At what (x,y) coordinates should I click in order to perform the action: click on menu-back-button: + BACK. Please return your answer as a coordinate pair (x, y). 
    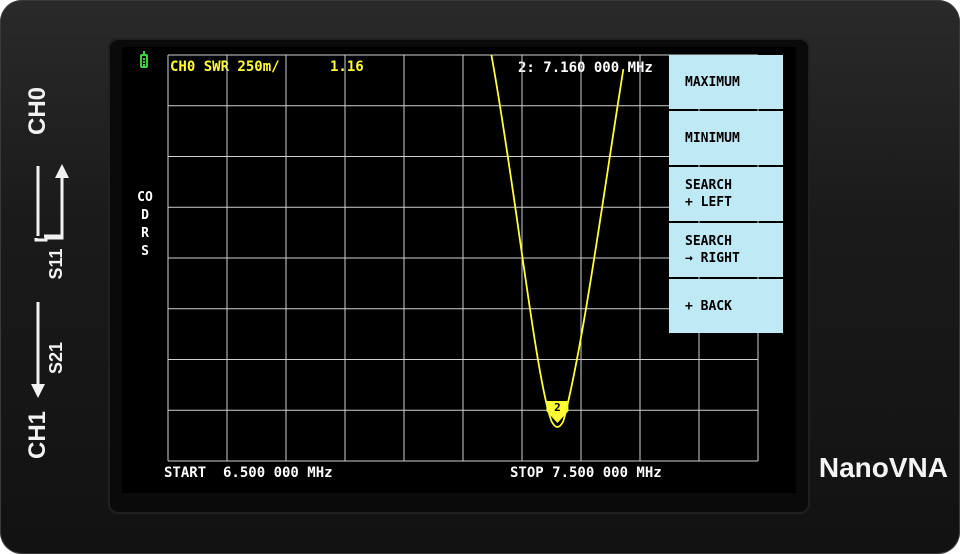
    Looking at the image, I should click on (726, 306).